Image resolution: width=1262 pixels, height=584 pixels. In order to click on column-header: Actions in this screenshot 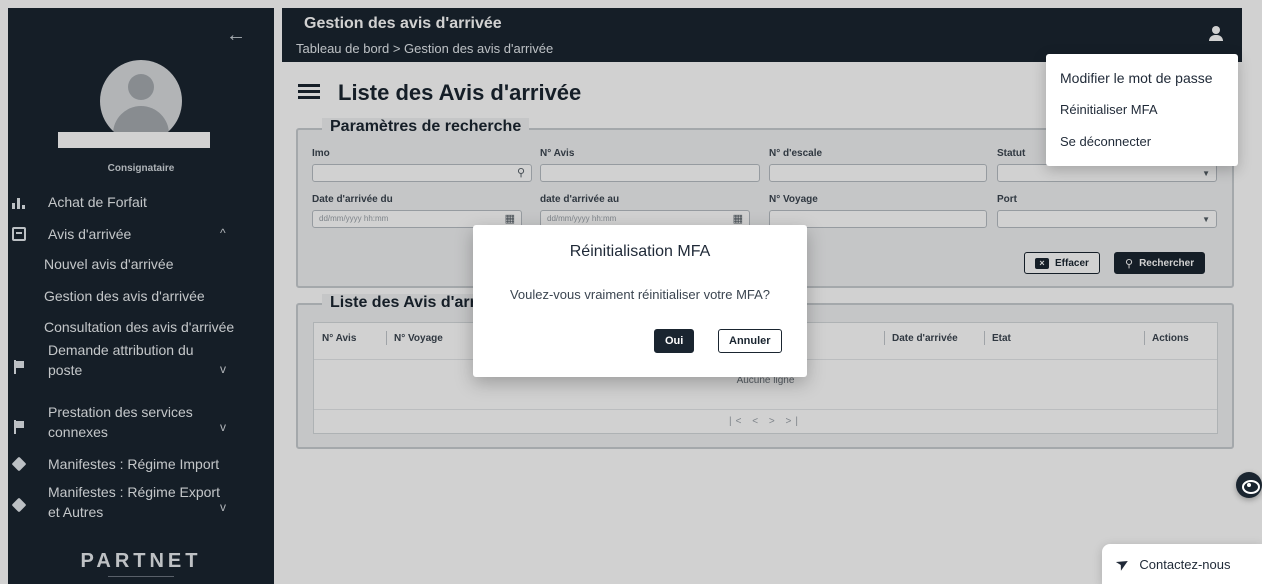, I will do `click(1166, 338)`.